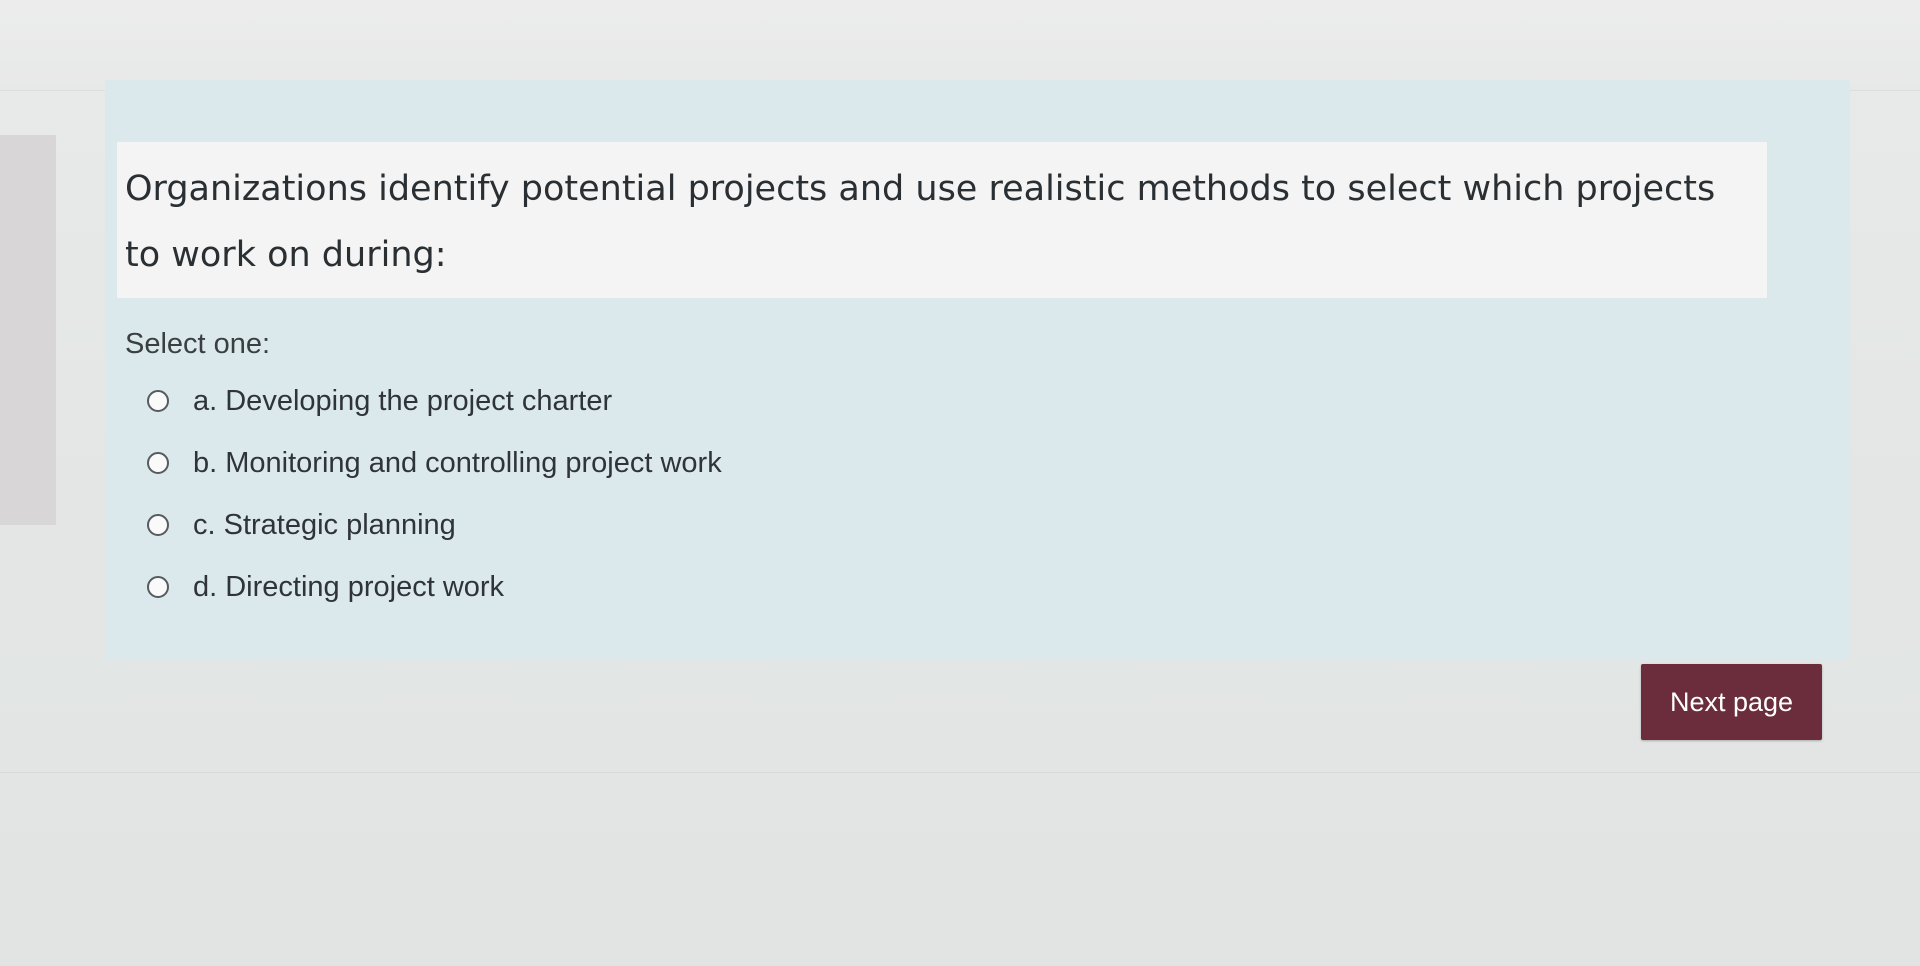 The width and height of the screenshot is (1920, 966). I want to click on answer-label-a: a. Developing the project charter, so click(403, 400).